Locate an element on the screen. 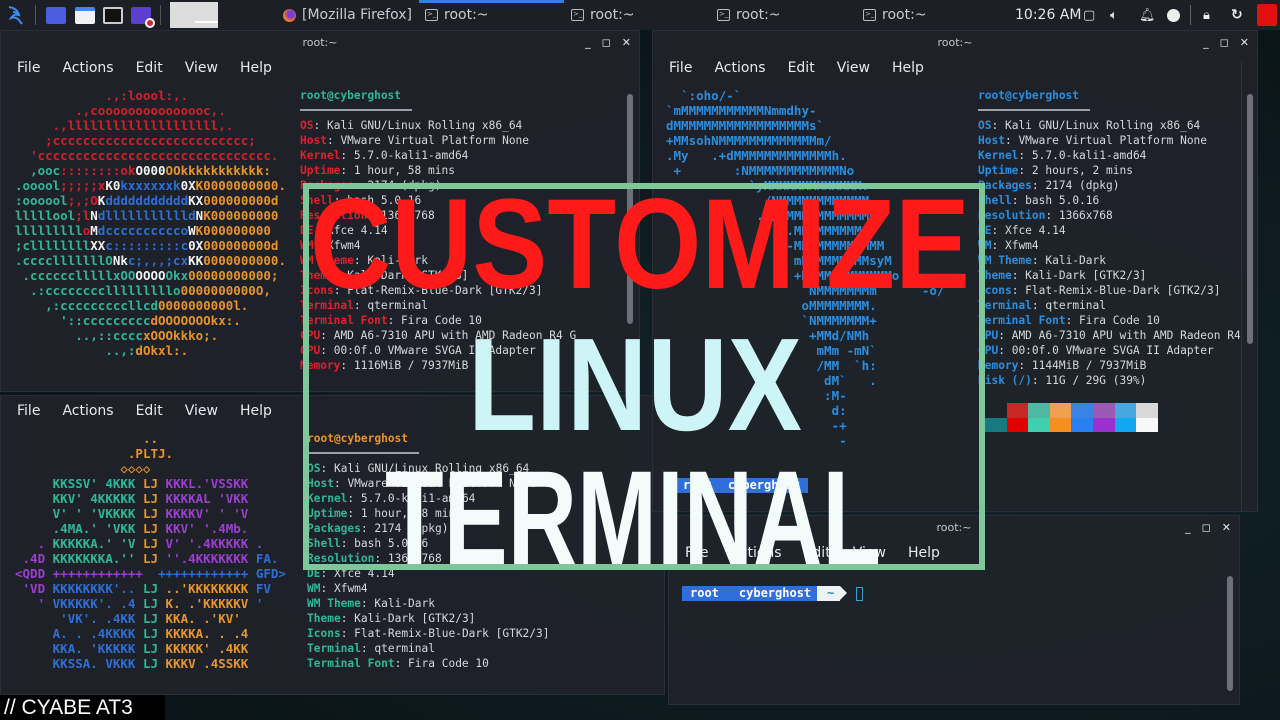 Image resolution: width=1280 pixels, height=720 pixels. title-line-linux: LINUX is located at coordinates (635, 384).